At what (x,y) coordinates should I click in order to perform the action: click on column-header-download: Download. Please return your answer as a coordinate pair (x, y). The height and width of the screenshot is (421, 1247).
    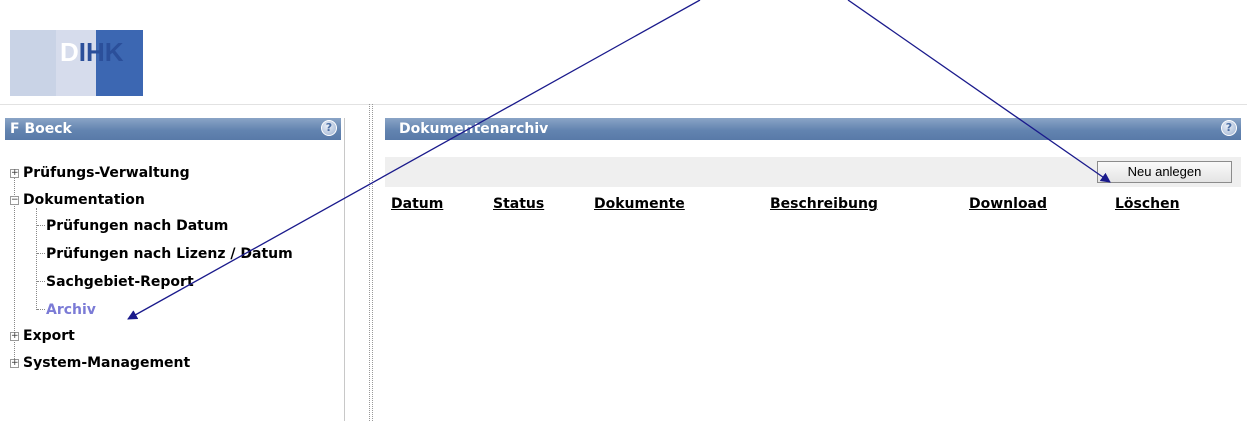
    Looking at the image, I should click on (1008, 204).